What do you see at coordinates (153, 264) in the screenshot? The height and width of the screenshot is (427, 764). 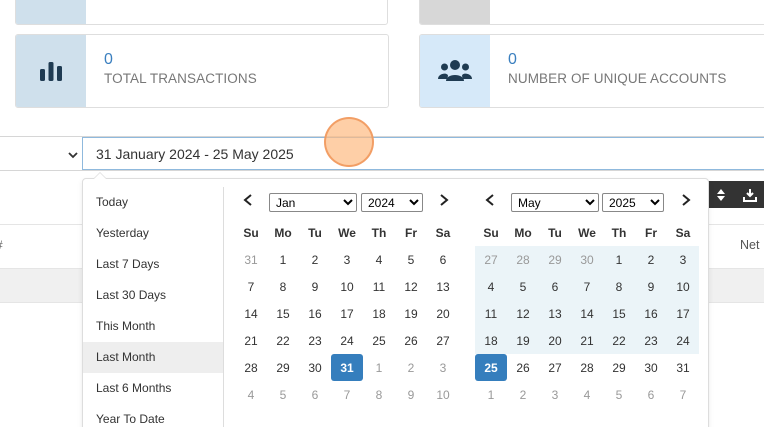 I see `range-last-7-days: Last 7 Days` at bounding box center [153, 264].